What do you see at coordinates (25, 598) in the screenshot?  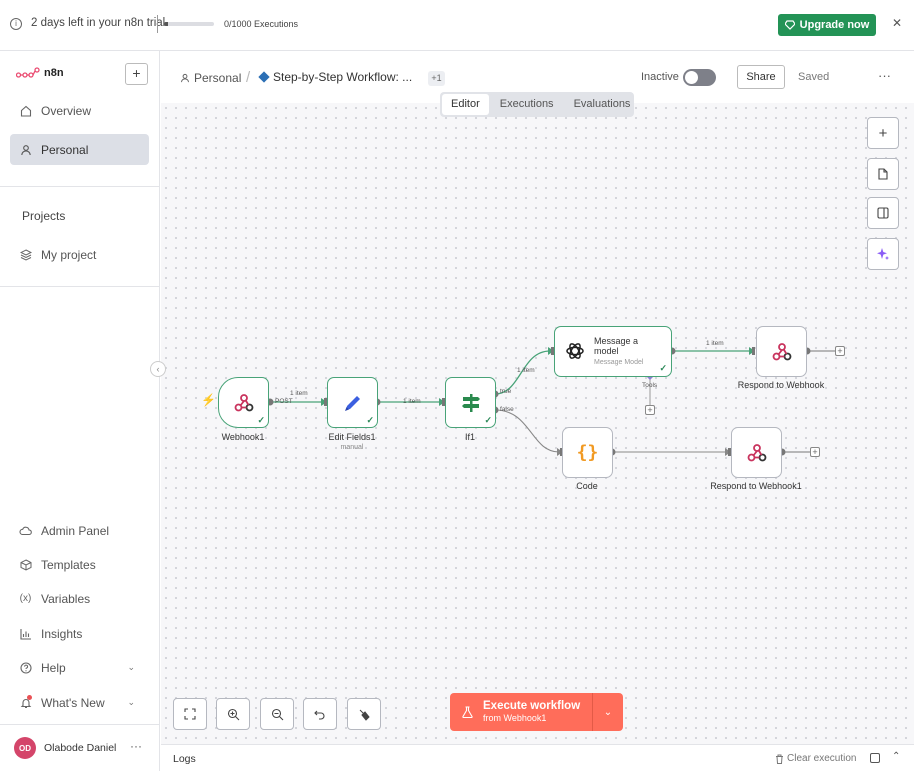 I see `variables-icon: (x)` at bounding box center [25, 598].